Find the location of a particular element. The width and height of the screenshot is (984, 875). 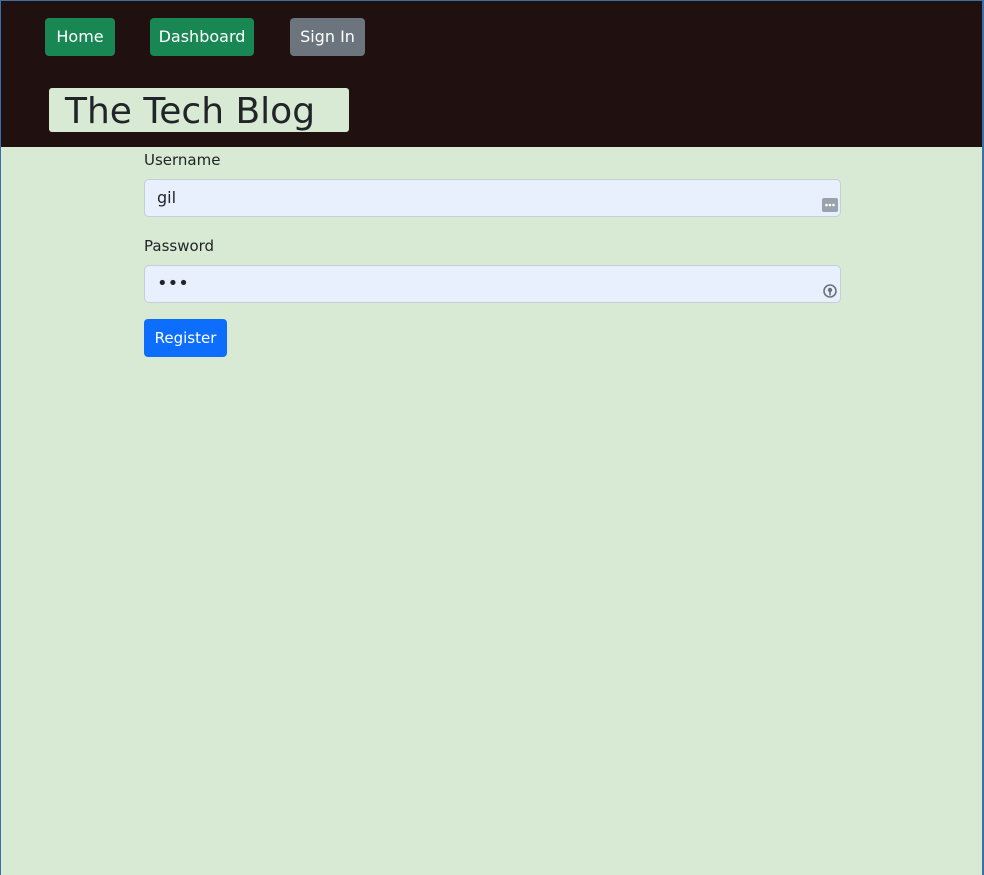

site-title-box: The Tech Blog is located at coordinates (199, 110).